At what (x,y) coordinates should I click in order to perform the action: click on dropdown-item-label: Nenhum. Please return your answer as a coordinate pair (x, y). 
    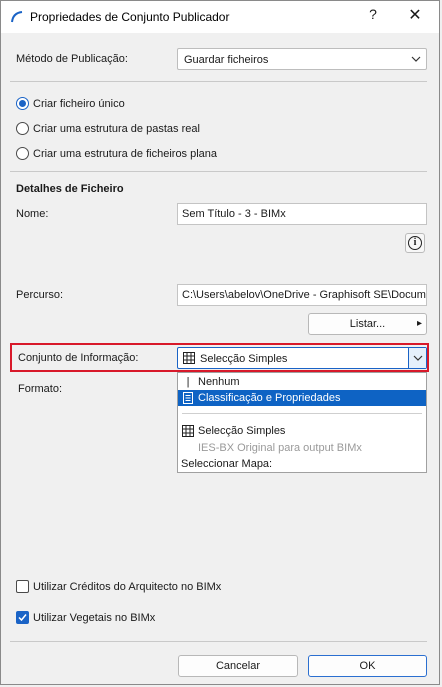
    Looking at the image, I should click on (219, 382).